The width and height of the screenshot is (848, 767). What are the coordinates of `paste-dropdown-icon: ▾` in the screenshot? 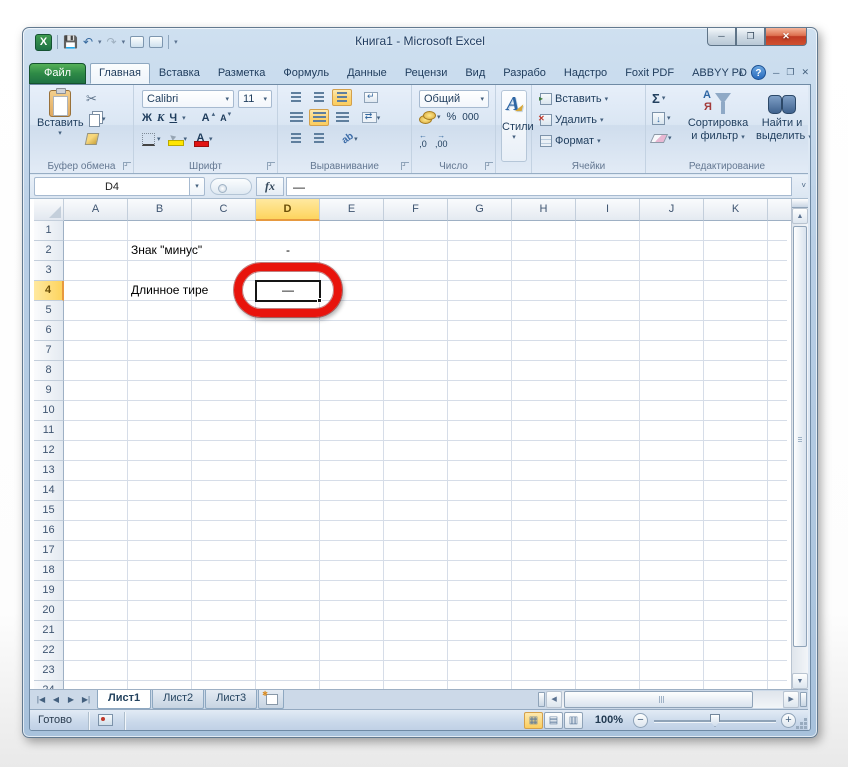 It's located at (60, 133).